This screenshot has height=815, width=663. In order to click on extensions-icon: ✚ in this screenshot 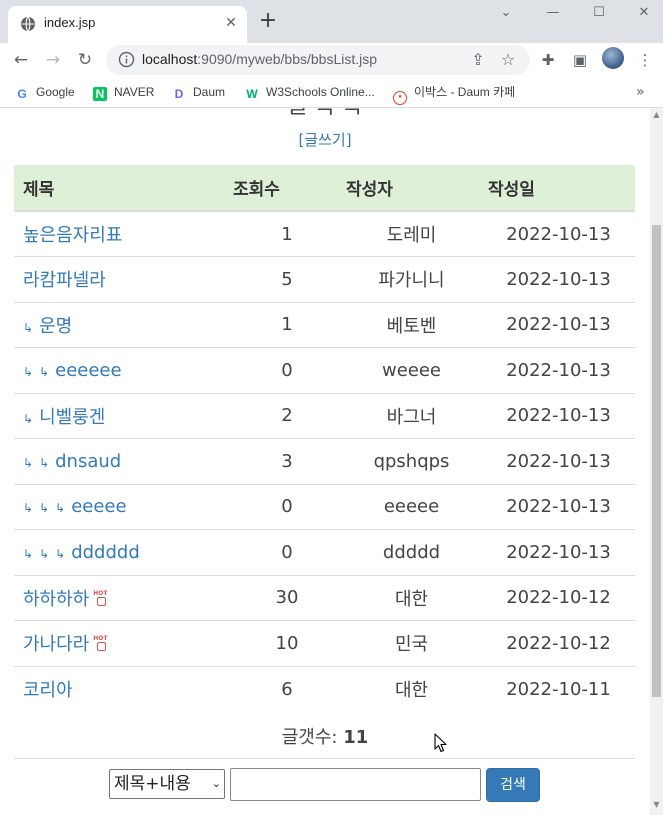, I will do `click(548, 60)`.